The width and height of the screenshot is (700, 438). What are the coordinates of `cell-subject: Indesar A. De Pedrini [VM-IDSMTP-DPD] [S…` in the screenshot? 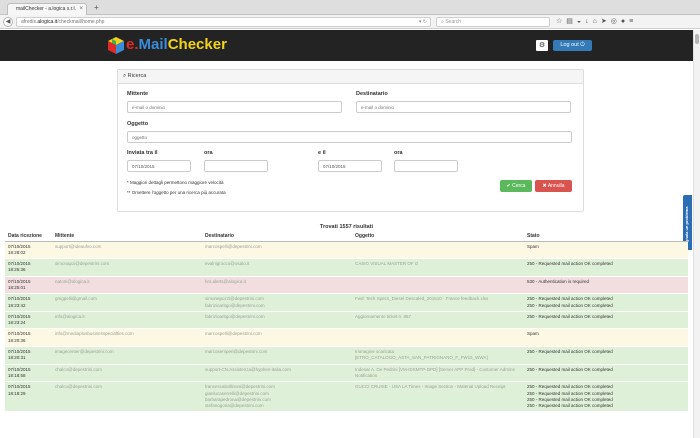 It's located at (438, 372).